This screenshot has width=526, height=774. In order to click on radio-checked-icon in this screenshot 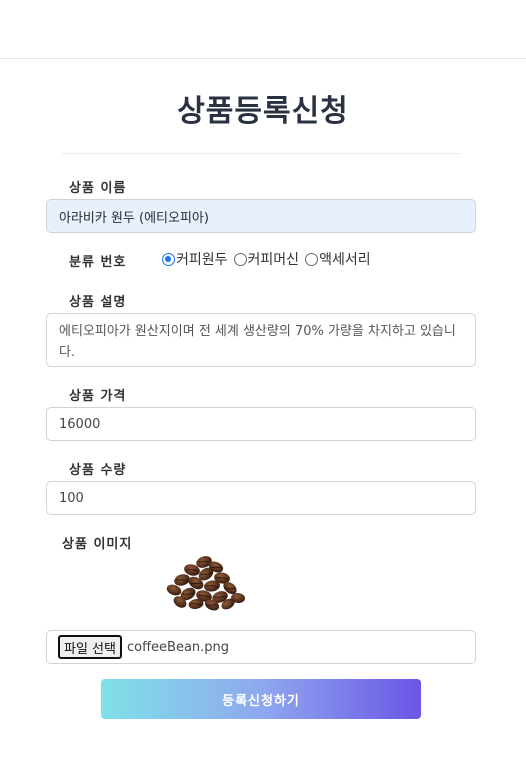, I will do `click(168, 259)`.